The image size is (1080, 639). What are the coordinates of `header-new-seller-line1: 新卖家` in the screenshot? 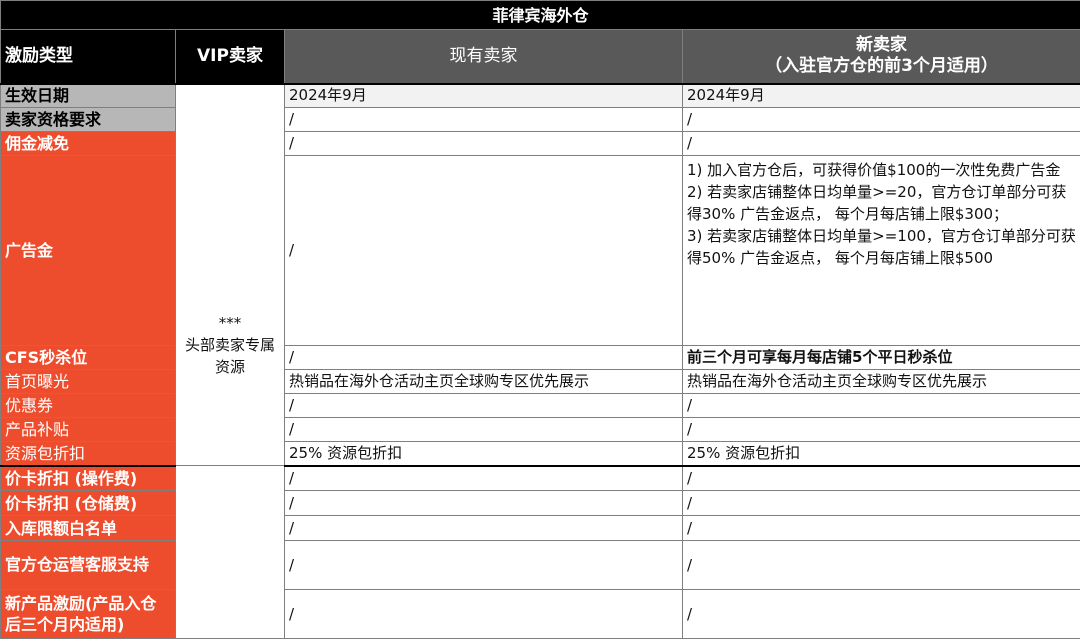 It's located at (881, 45).